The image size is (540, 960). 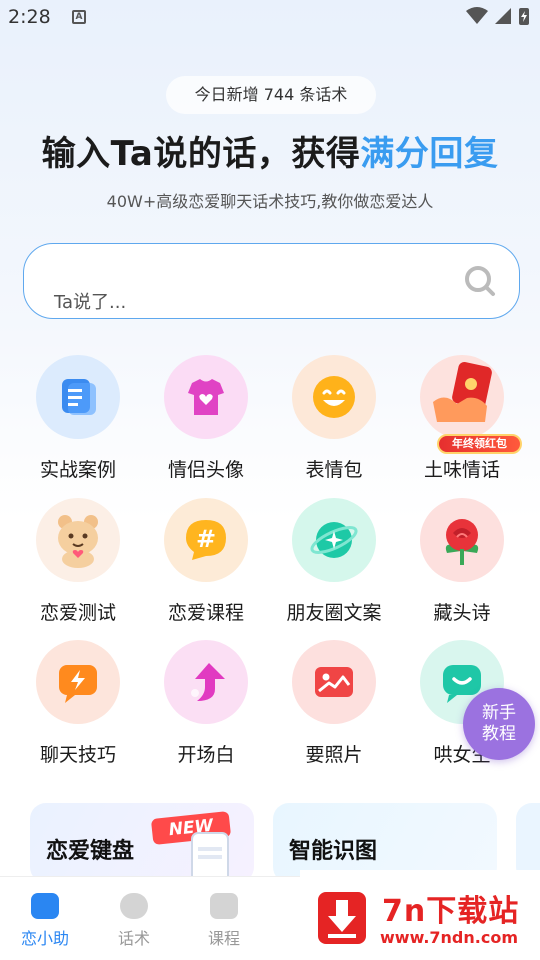 What do you see at coordinates (201, 154) in the screenshot?
I see `headline-main: 输入Ta说的话，获得` at bounding box center [201, 154].